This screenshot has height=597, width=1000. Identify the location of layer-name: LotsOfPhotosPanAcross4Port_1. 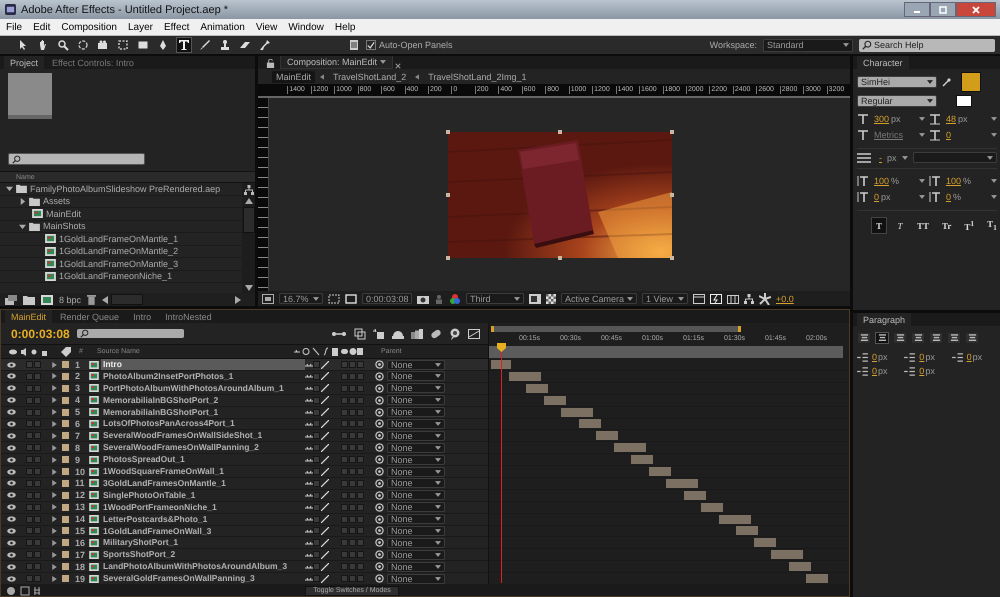
(203, 424).